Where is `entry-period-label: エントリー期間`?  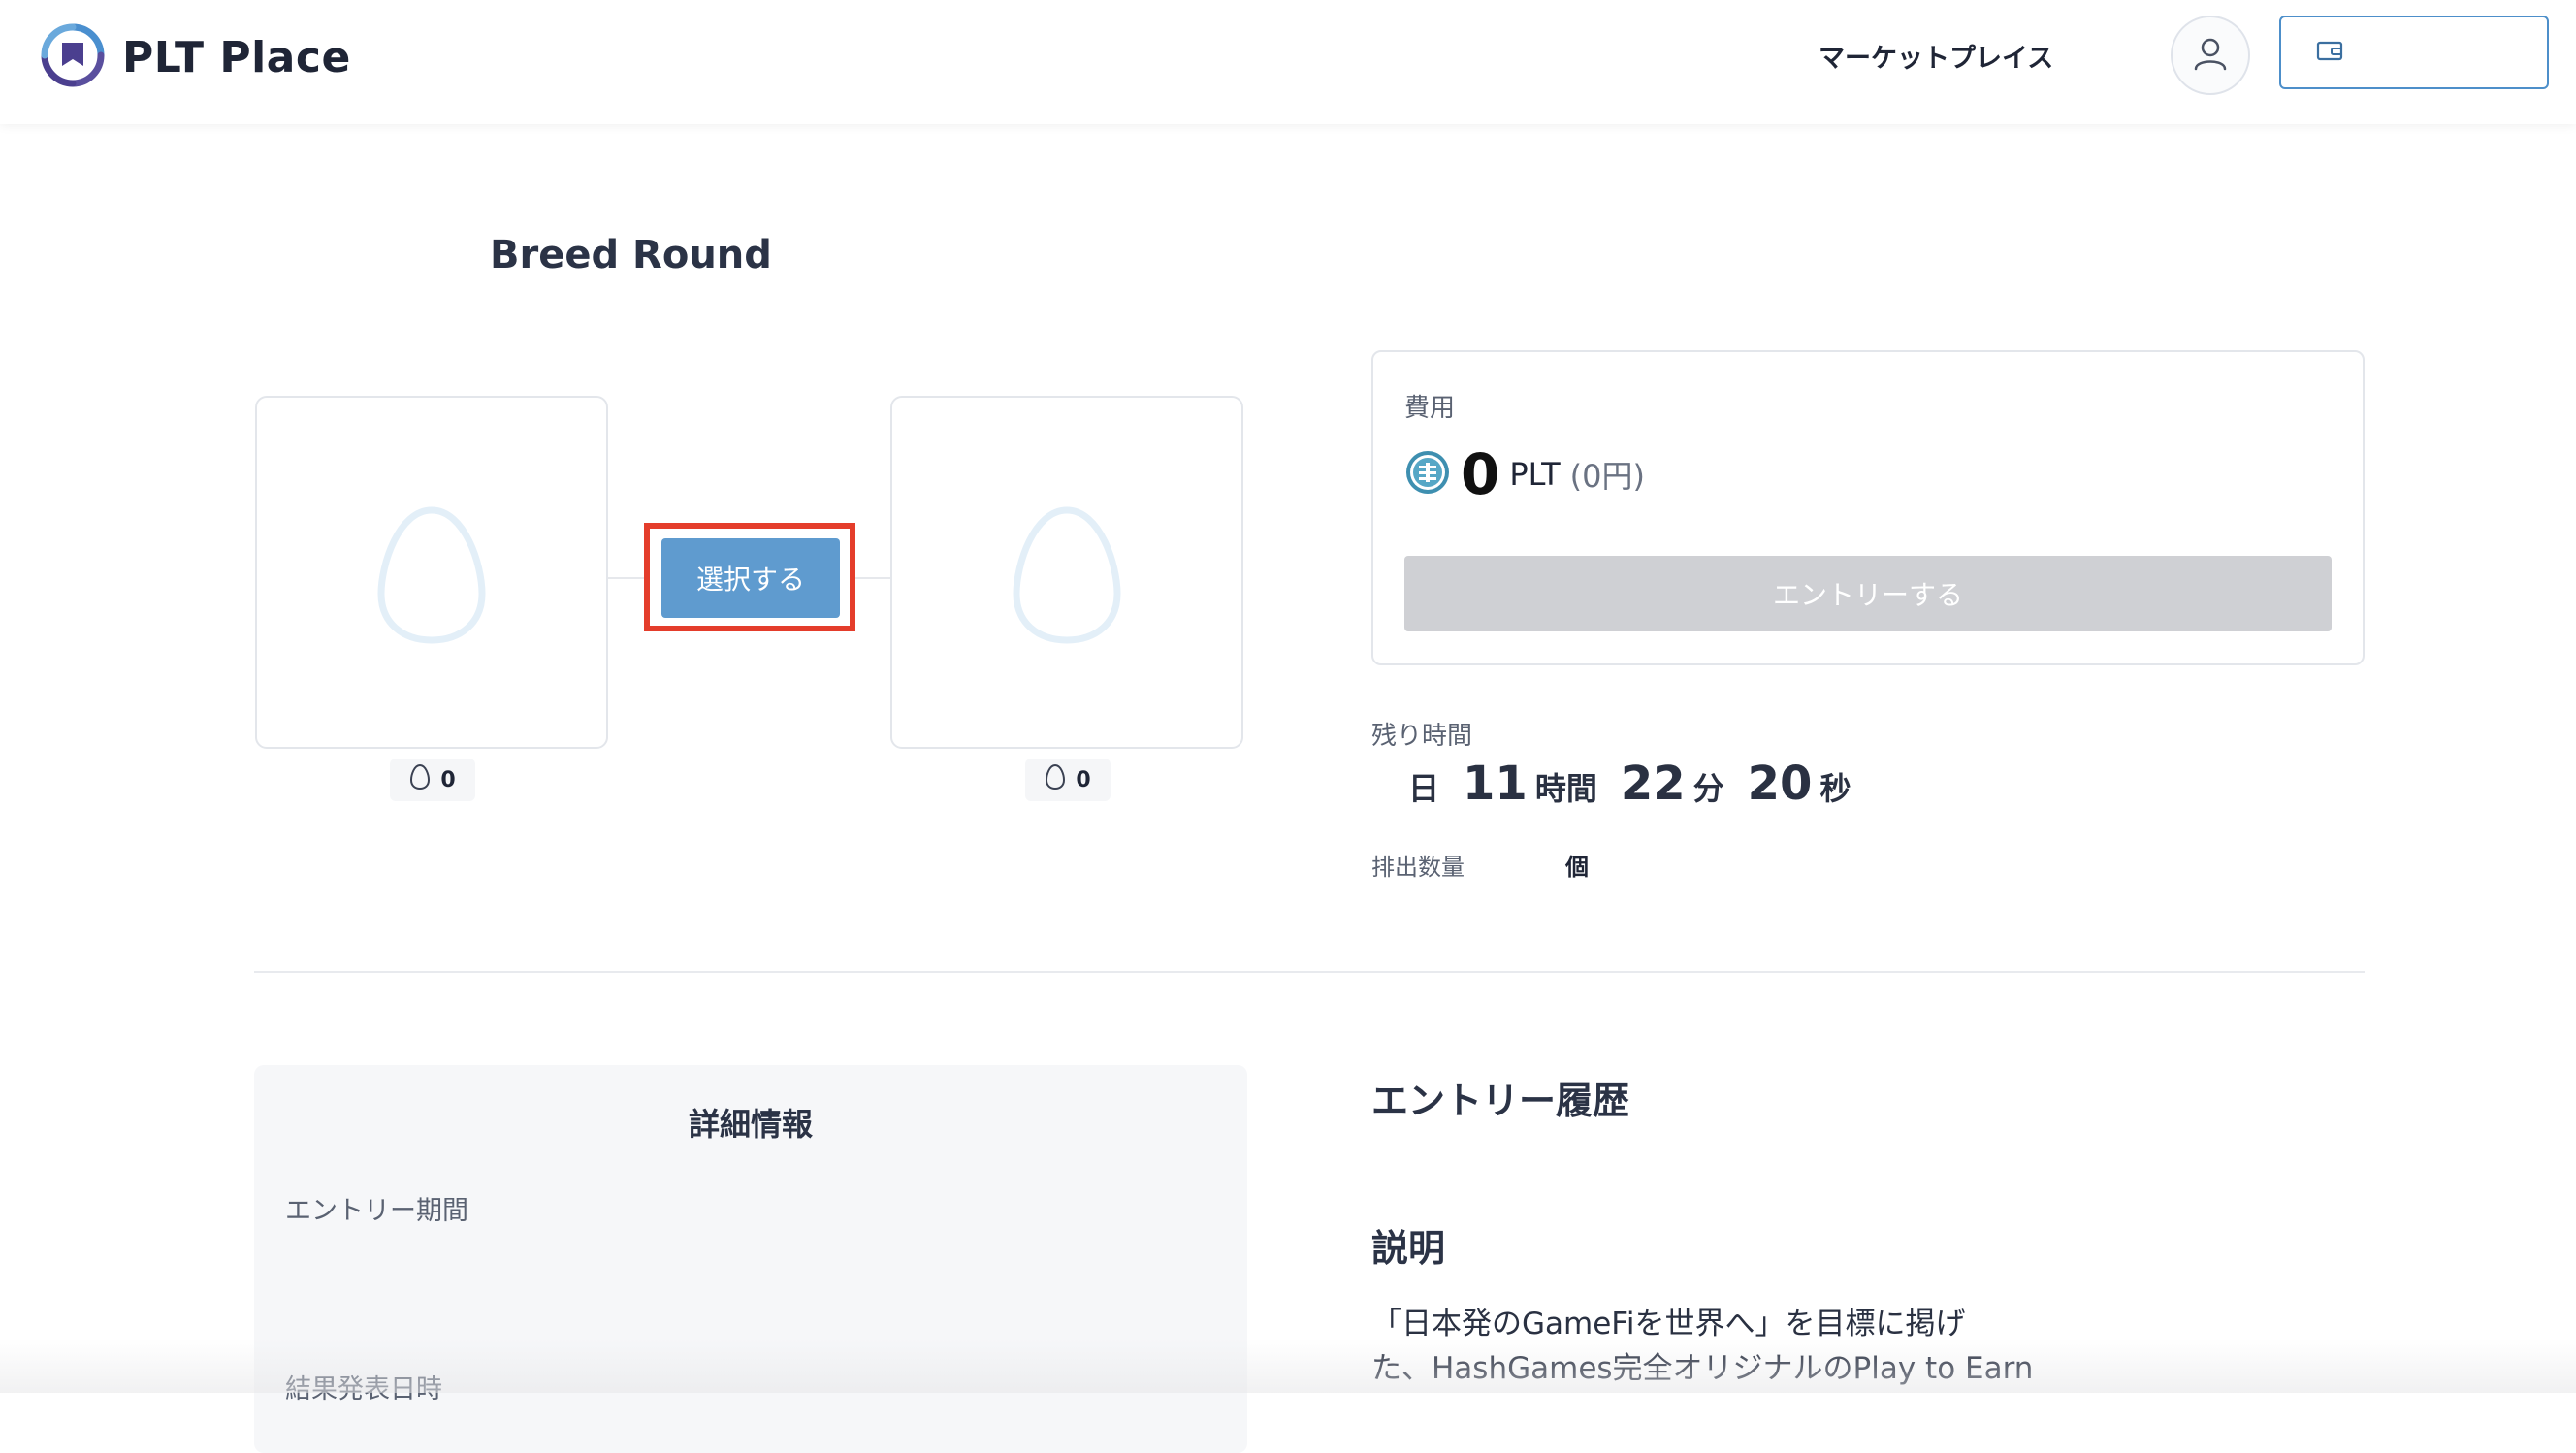
entry-period-label: エントリー期間 is located at coordinates (376, 1211).